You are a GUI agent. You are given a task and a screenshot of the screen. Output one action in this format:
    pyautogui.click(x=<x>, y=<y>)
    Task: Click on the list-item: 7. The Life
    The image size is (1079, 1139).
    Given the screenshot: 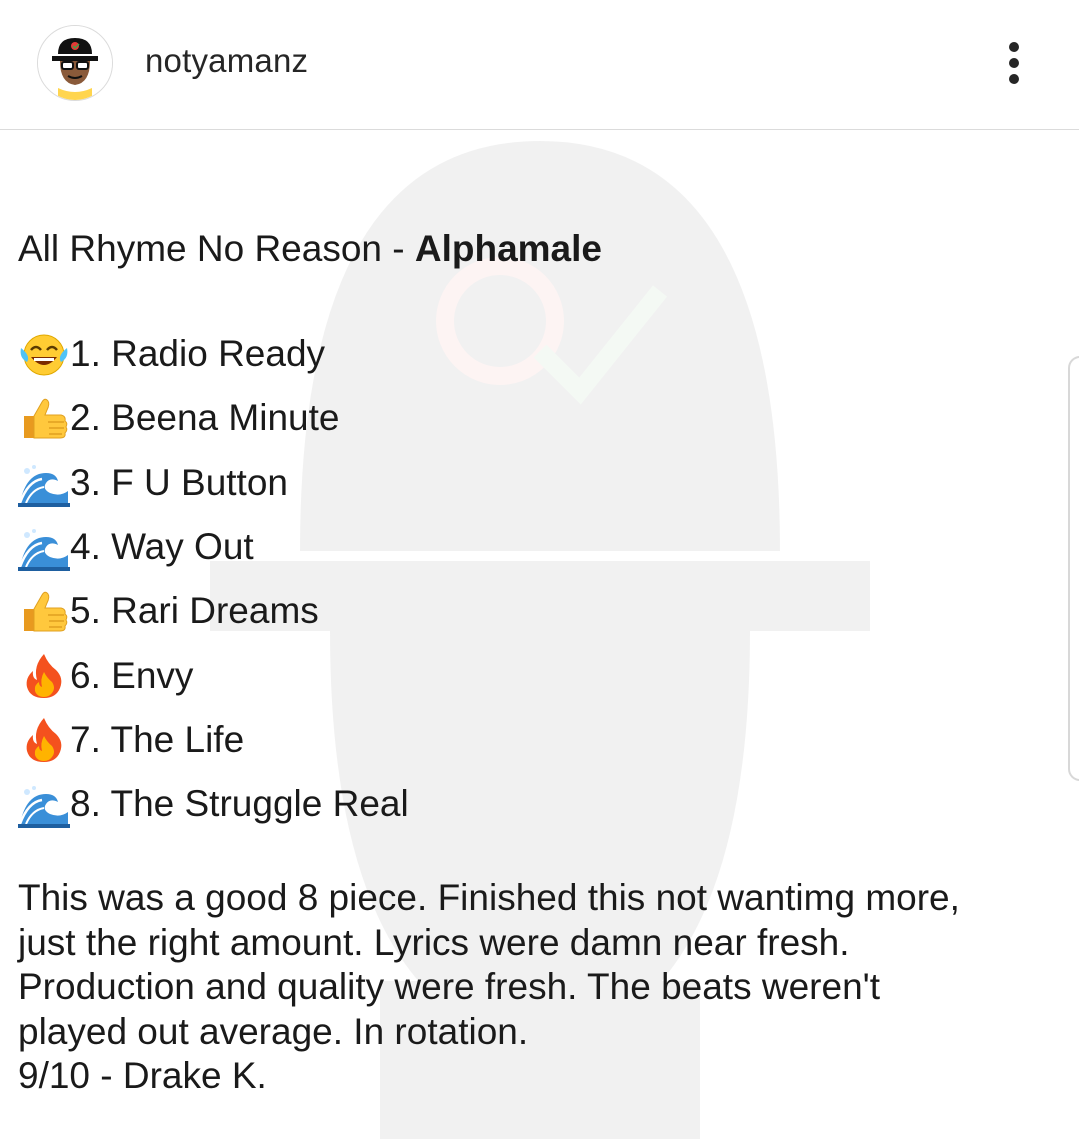 What is the action you would take?
    pyautogui.click(x=131, y=740)
    